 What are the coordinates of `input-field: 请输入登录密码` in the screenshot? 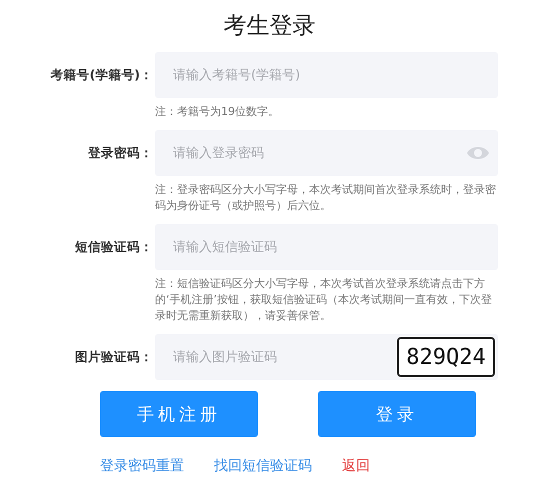 It's located at (326, 153).